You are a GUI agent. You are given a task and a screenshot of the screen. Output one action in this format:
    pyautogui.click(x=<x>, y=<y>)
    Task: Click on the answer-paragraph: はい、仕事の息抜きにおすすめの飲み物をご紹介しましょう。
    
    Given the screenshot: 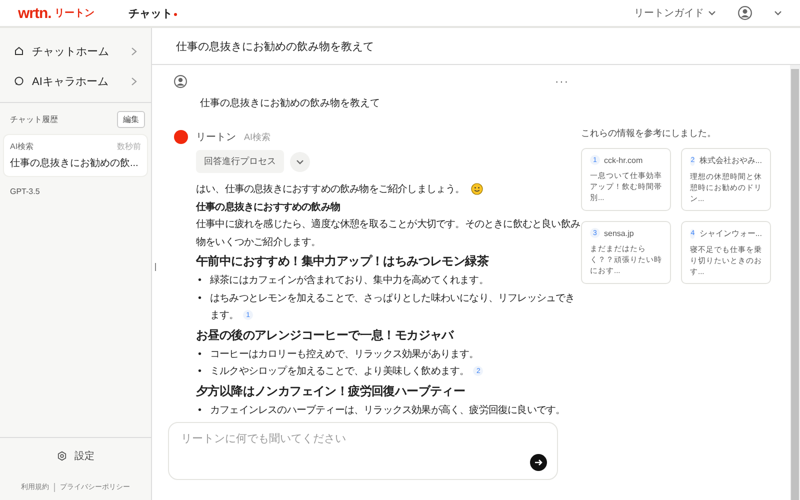 What is the action you would take?
    pyautogui.click(x=388, y=189)
    